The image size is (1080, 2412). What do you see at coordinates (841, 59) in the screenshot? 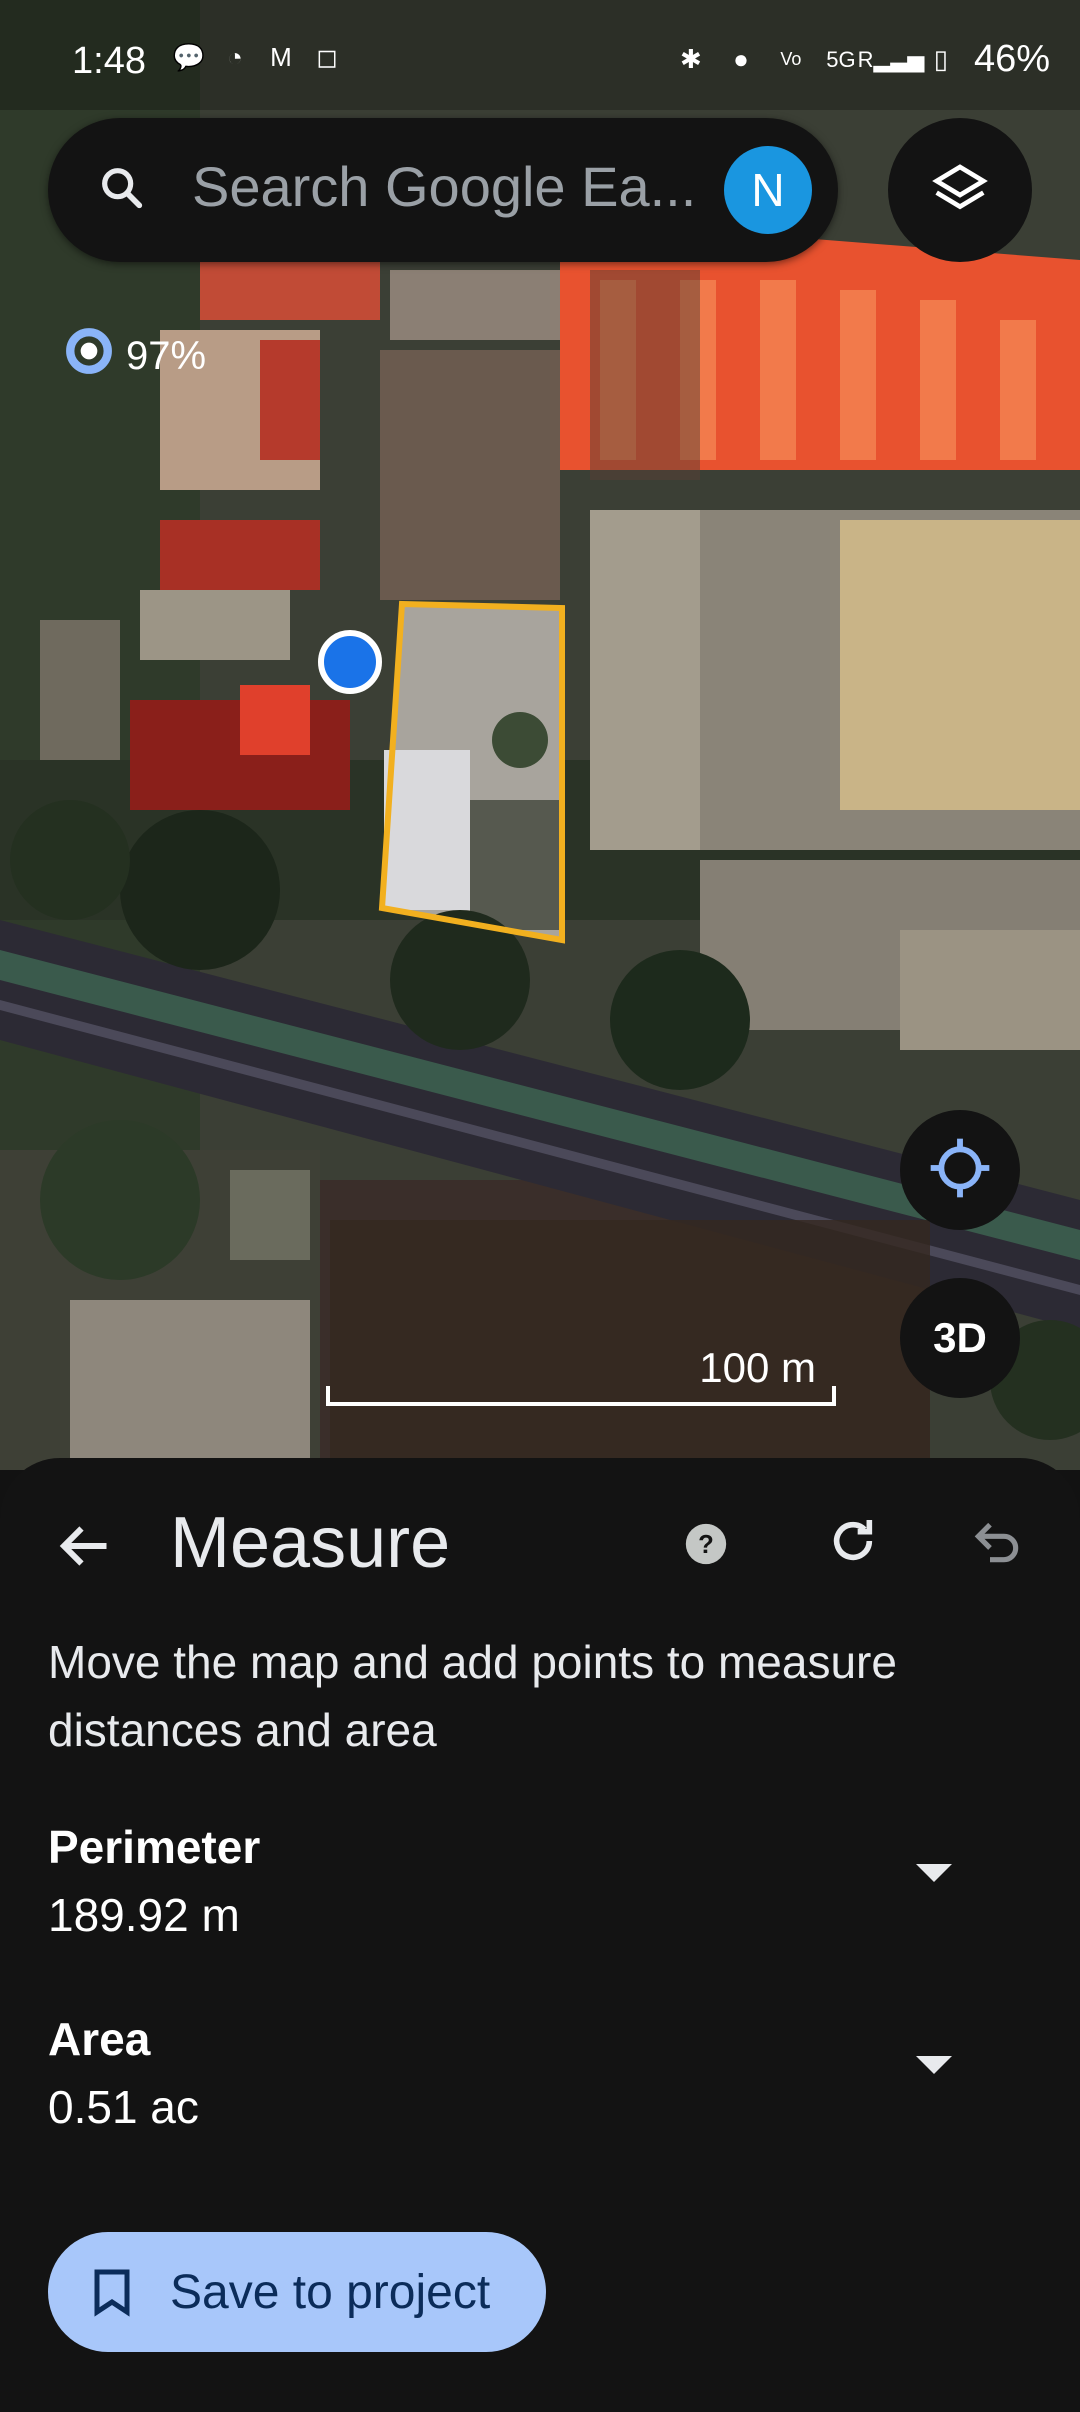
I see `signal-5g-icon: 5G` at bounding box center [841, 59].